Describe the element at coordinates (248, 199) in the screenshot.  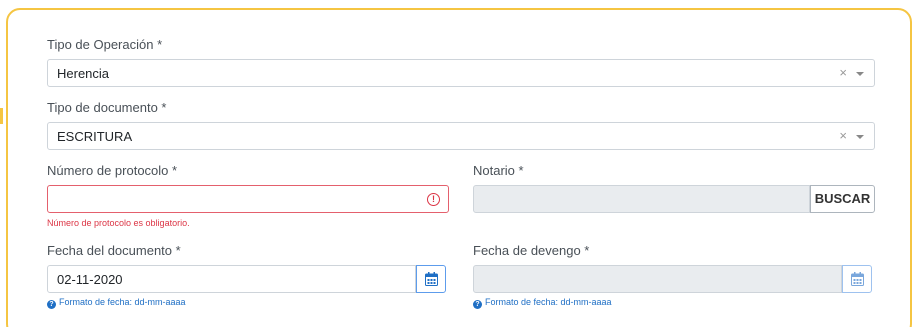
I see `numero-protocolo-input: !` at that location.